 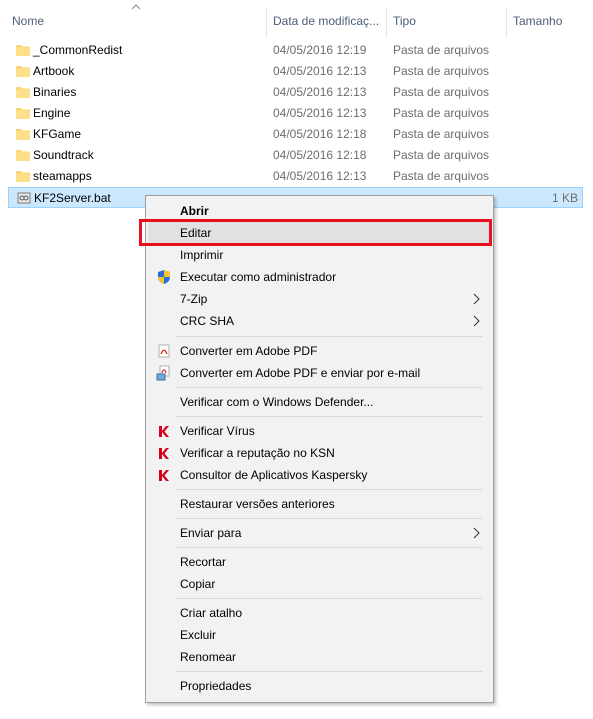 I want to click on menu-item-ksn-reputation: Verificar a reputação no KSN, so click(x=319, y=453).